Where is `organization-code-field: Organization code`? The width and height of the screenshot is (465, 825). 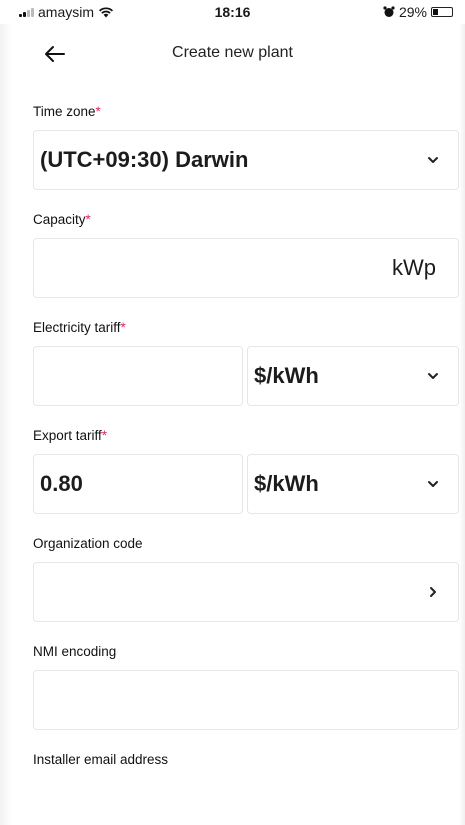 organization-code-field: Organization code is located at coordinates (246, 579).